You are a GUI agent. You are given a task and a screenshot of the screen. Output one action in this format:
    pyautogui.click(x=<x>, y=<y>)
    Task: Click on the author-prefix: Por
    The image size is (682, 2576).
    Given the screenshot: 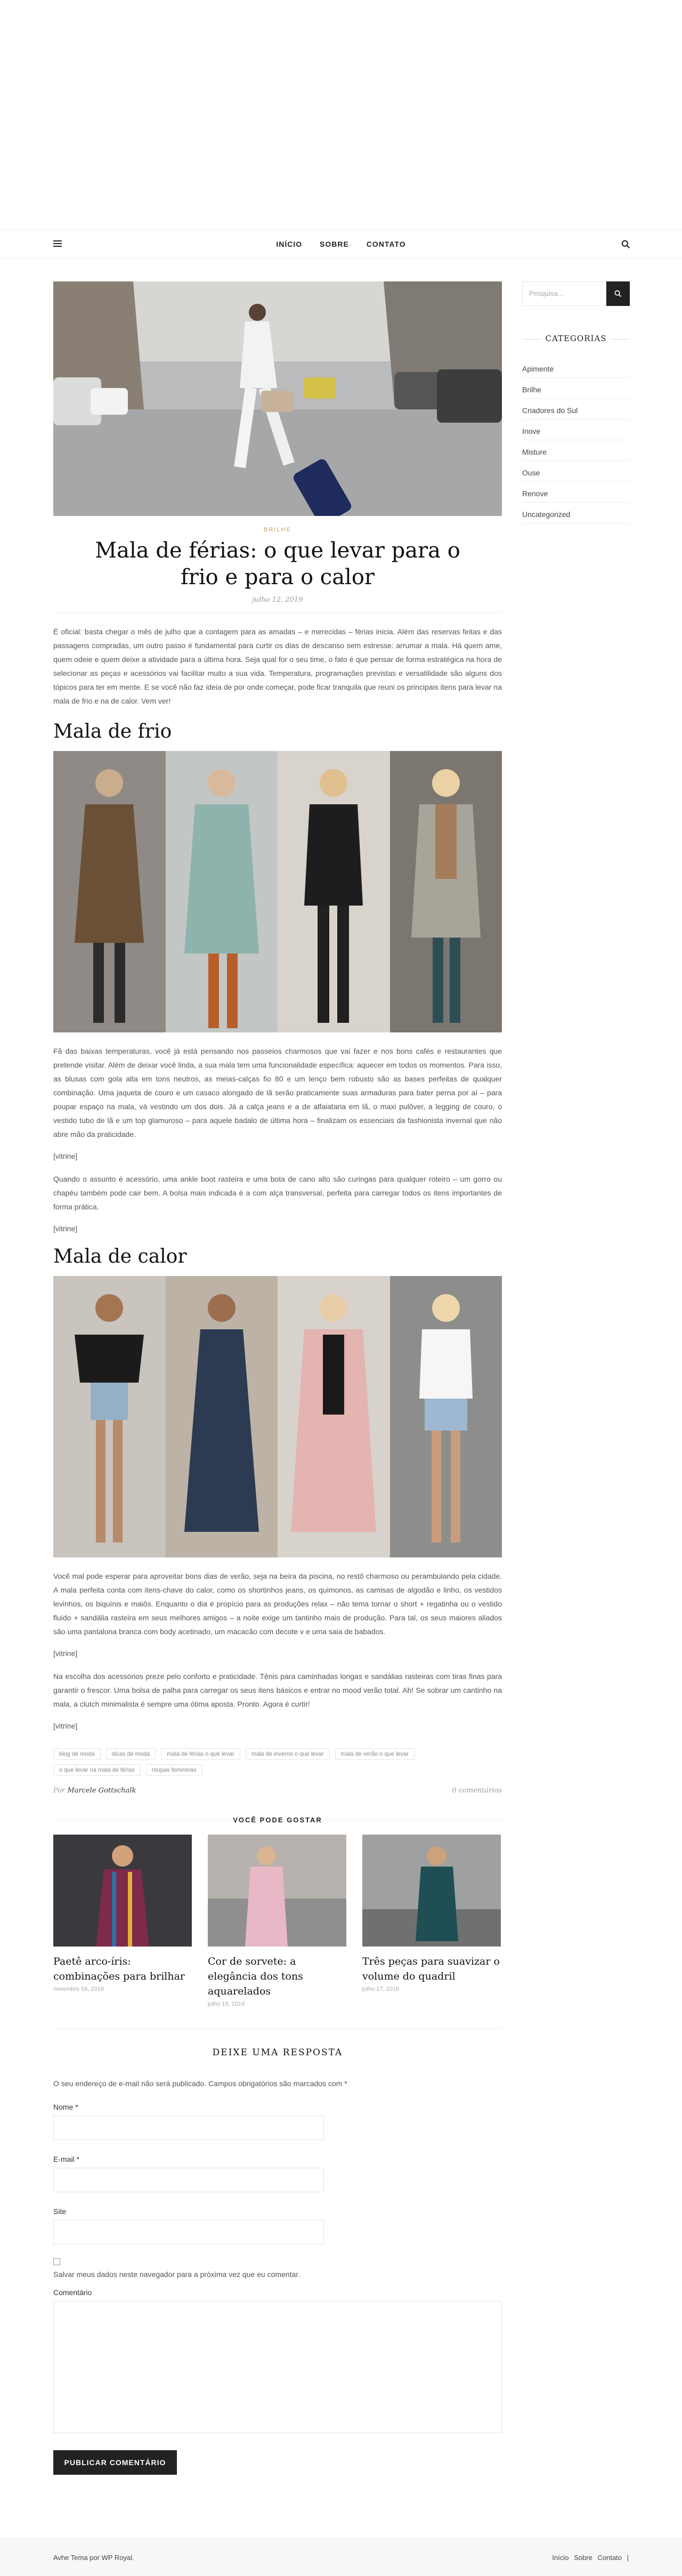 What is the action you would take?
    pyautogui.click(x=59, y=1791)
    